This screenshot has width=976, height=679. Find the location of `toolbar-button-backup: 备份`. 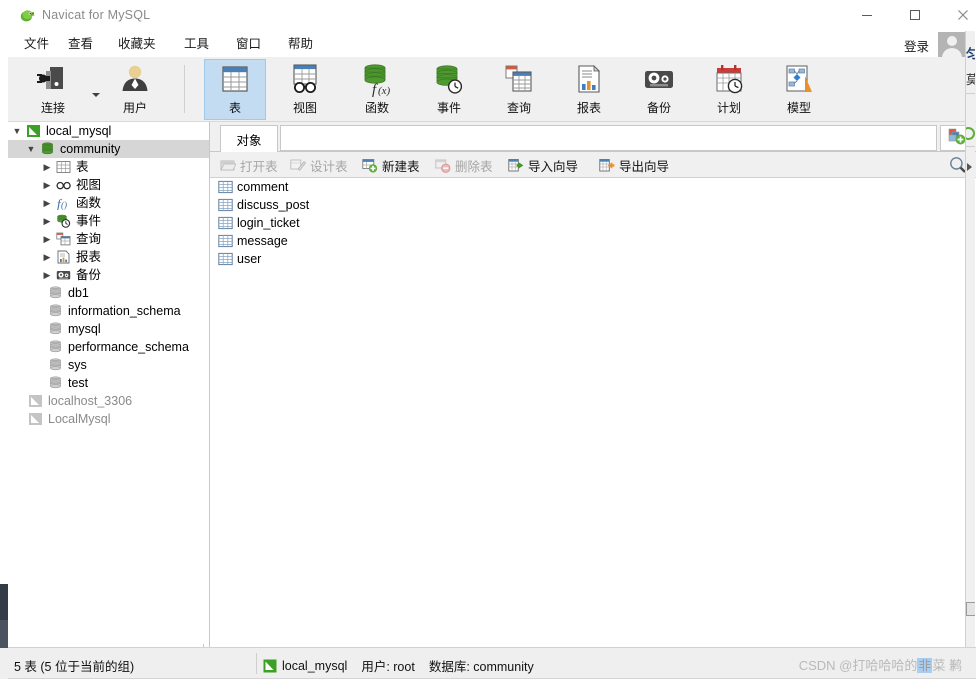

toolbar-button-backup: 备份 is located at coordinates (659, 89).